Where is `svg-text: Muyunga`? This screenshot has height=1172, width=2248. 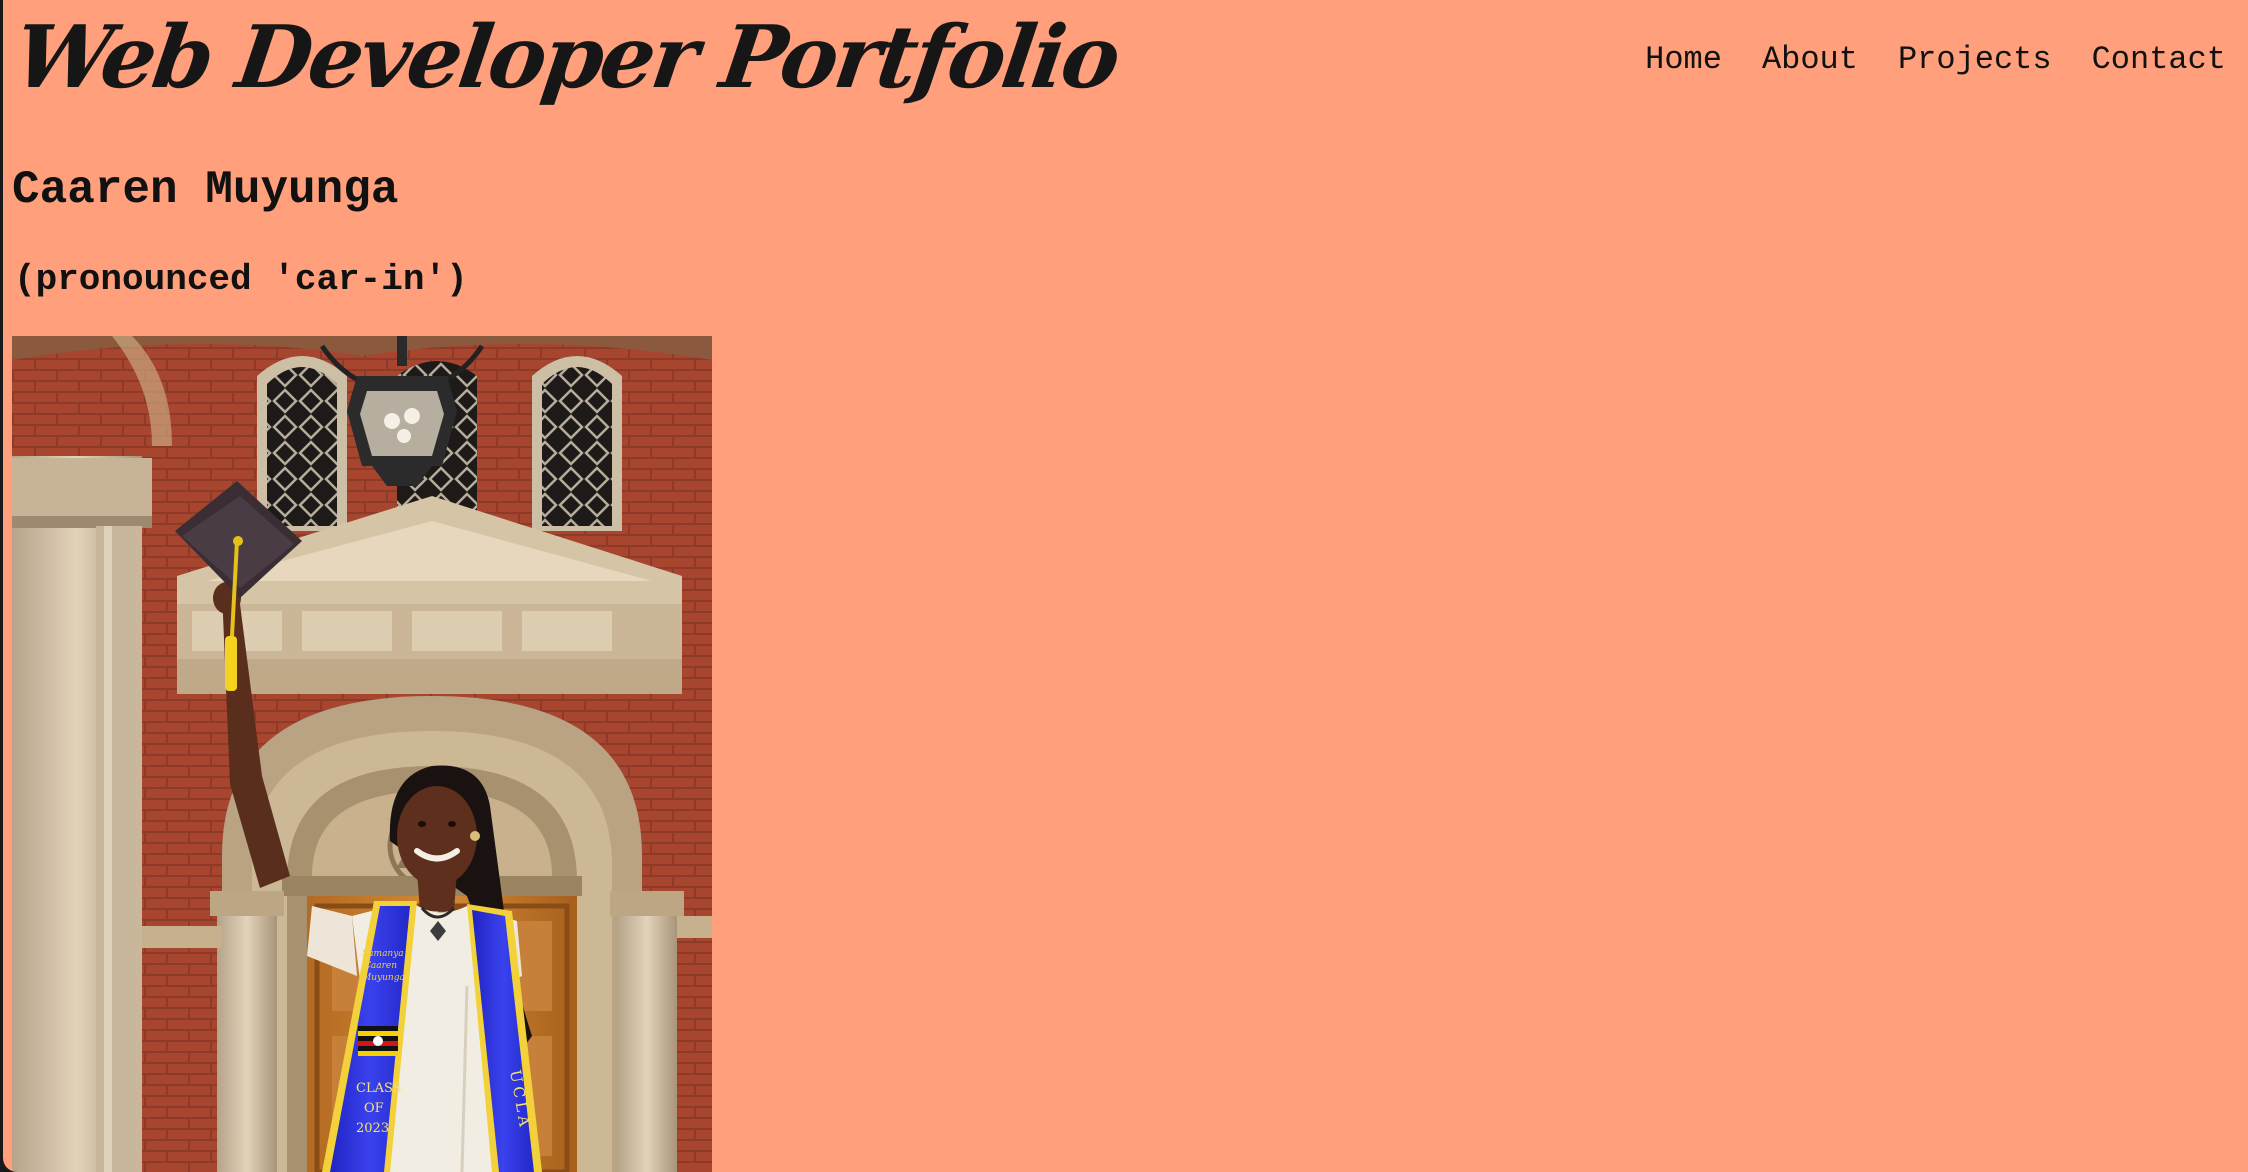 svg-text: Muyunga is located at coordinates (383, 978).